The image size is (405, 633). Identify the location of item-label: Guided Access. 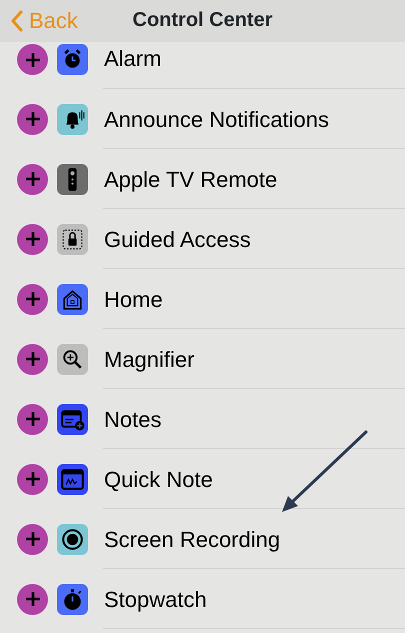
(177, 240).